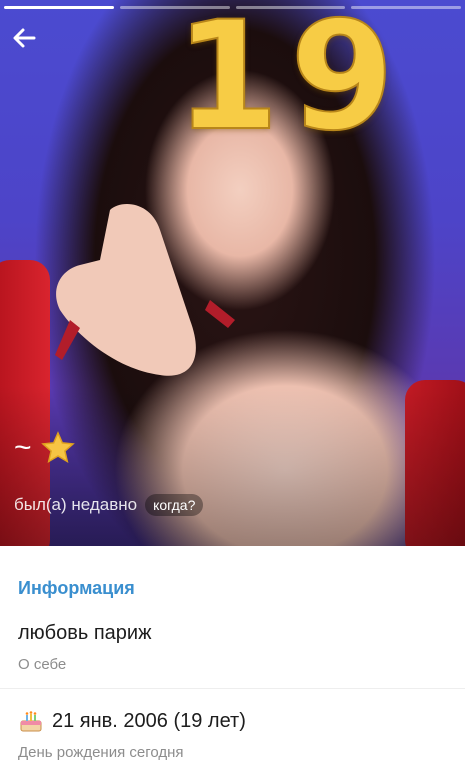 This screenshot has height=777, width=465. I want to click on birthday-row: 21 янв. 2006 (19 лет), so click(132, 721).